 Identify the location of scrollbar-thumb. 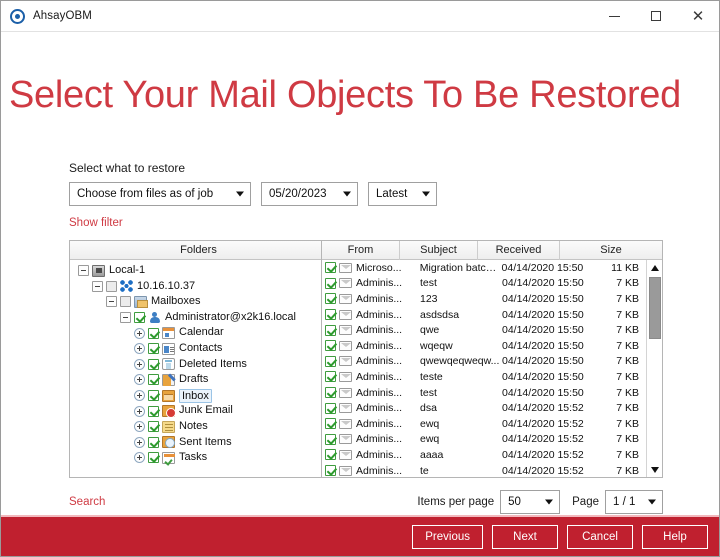
(655, 308).